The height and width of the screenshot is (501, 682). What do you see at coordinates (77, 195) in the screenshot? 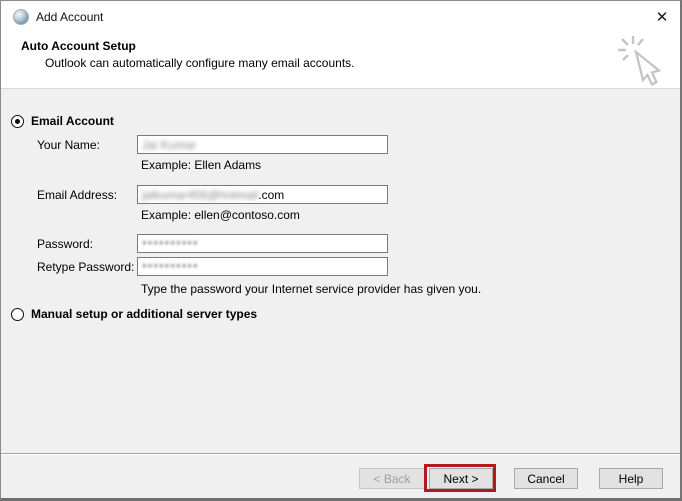
I see `email-address-label: Email Address:` at bounding box center [77, 195].